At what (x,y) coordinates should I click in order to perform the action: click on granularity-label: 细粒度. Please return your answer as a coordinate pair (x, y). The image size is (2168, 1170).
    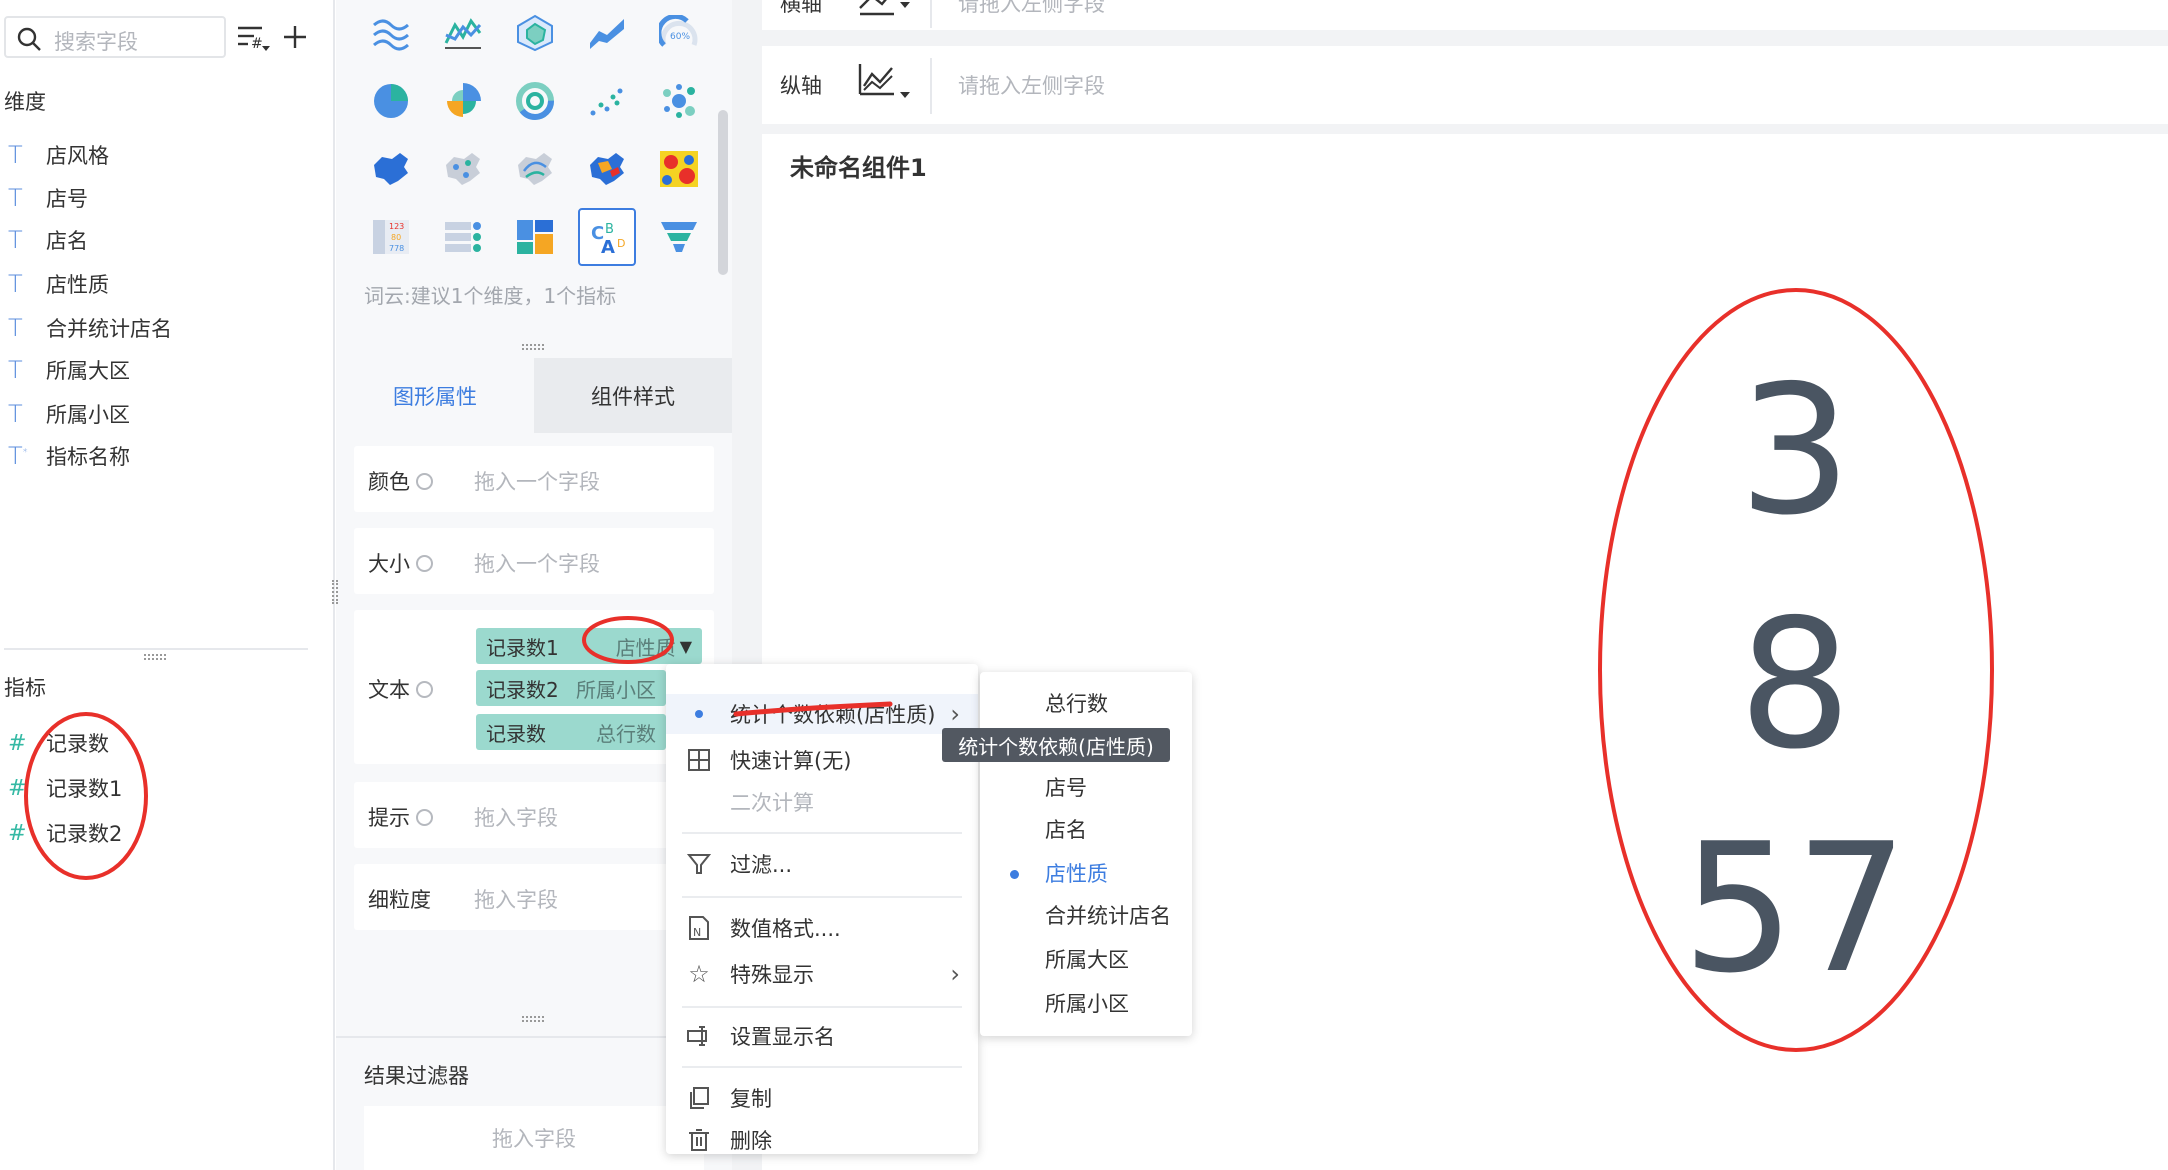
    Looking at the image, I should click on (399, 900).